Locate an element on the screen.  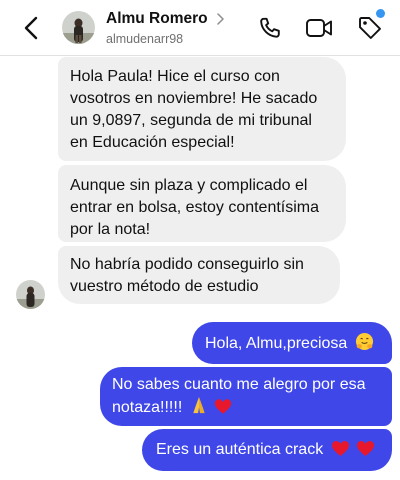
sender-avatar is located at coordinates (30, 294).